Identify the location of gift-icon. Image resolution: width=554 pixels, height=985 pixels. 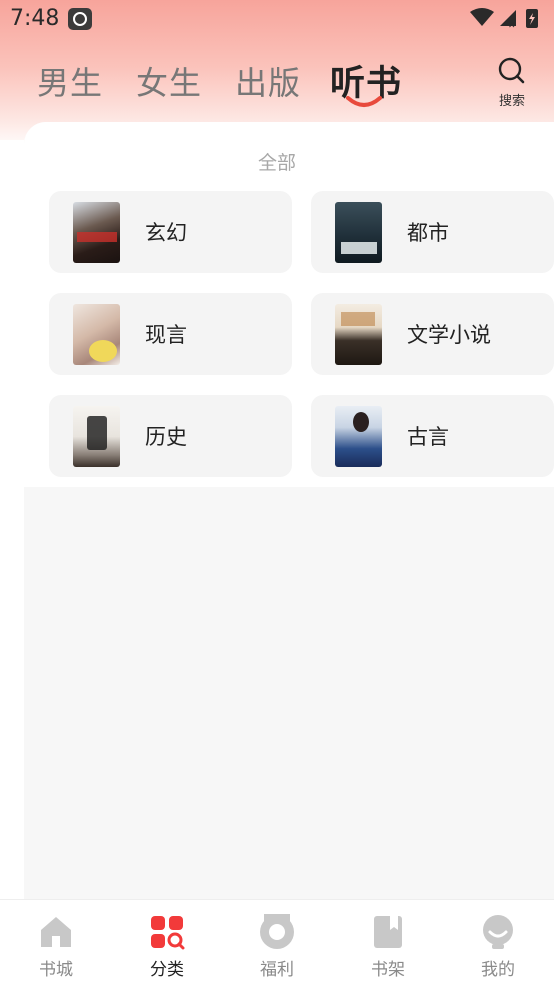
(277, 931).